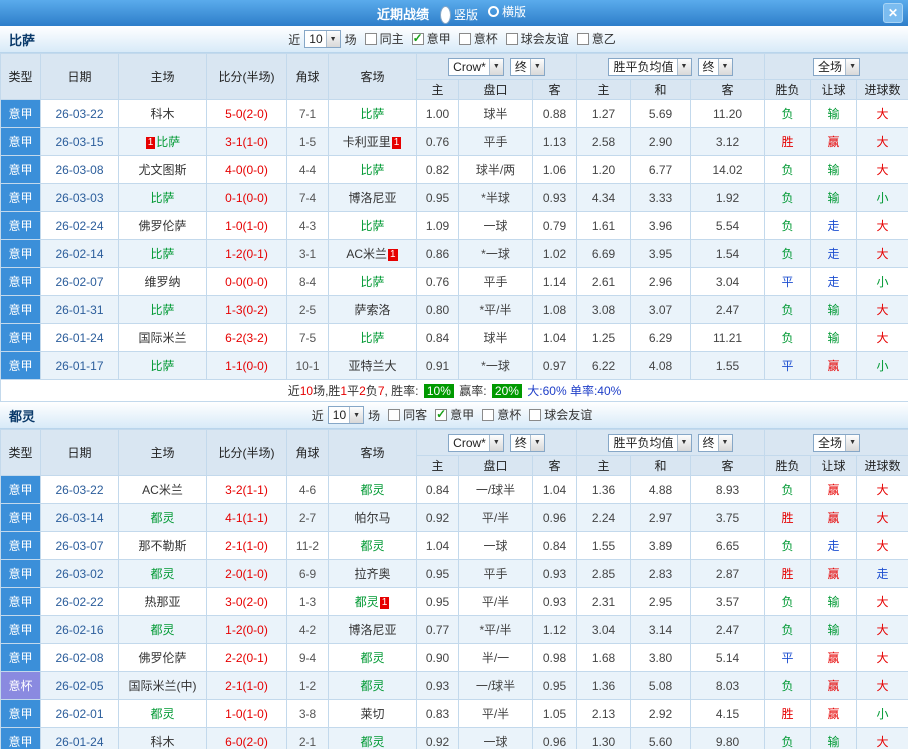  Describe the element at coordinates (372, 198) in the screenshot. I see `team-name-text: 博洛尼亚` at that location.